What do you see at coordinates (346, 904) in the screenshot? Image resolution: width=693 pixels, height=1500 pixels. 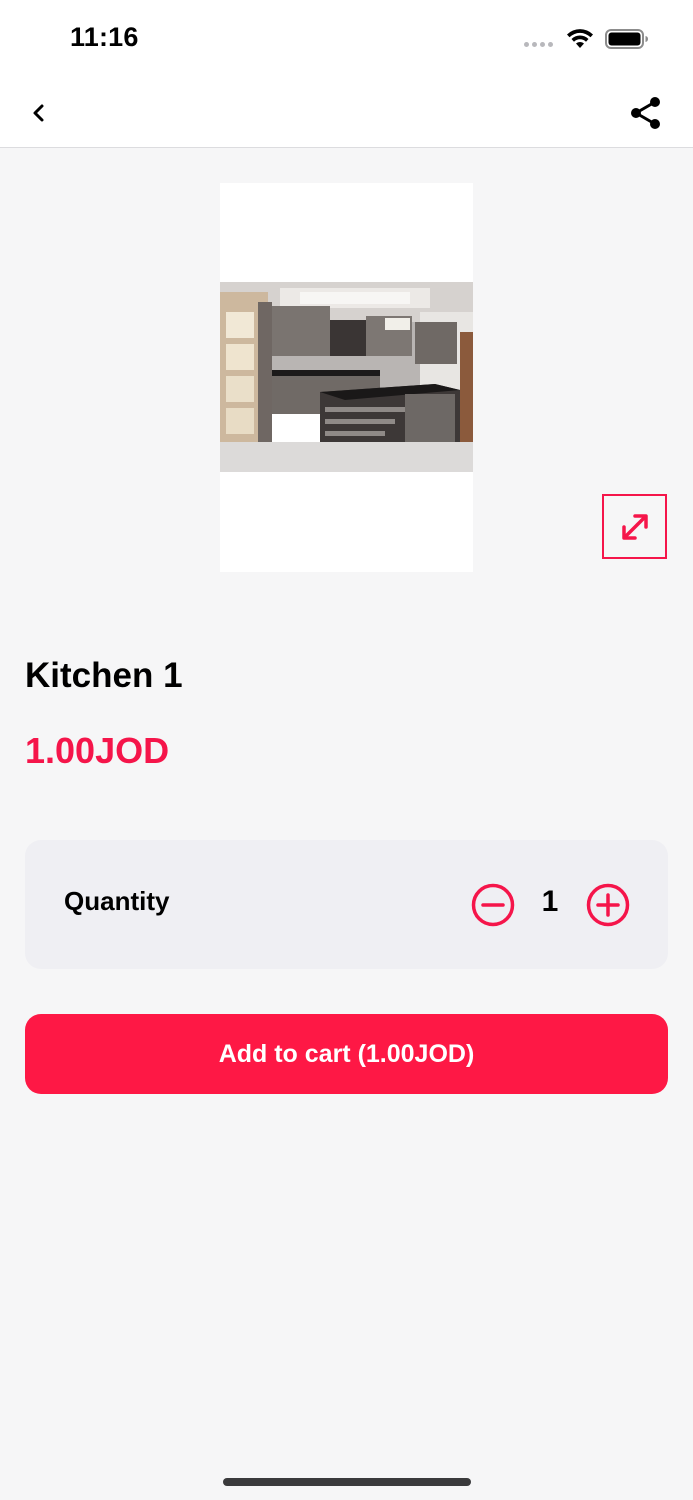 I see `quantity-selector: Quantity 1` at bounding box center [346, 904].